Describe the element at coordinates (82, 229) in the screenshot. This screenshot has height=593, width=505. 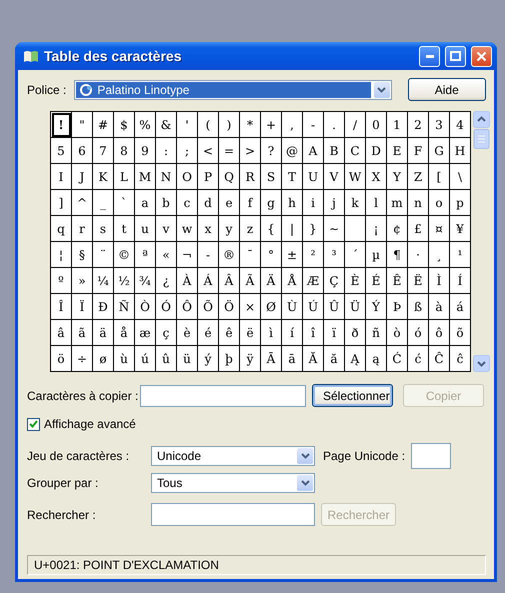
I see `character-cell: r` at that location.